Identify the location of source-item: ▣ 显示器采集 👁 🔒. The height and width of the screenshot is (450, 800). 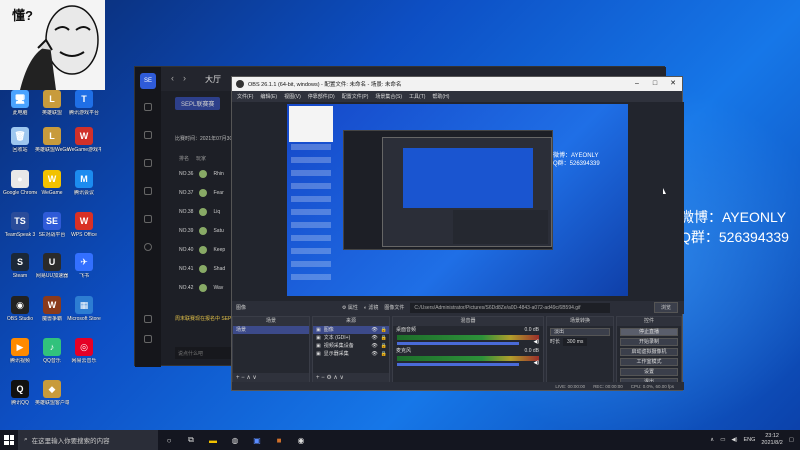
(351, 354).